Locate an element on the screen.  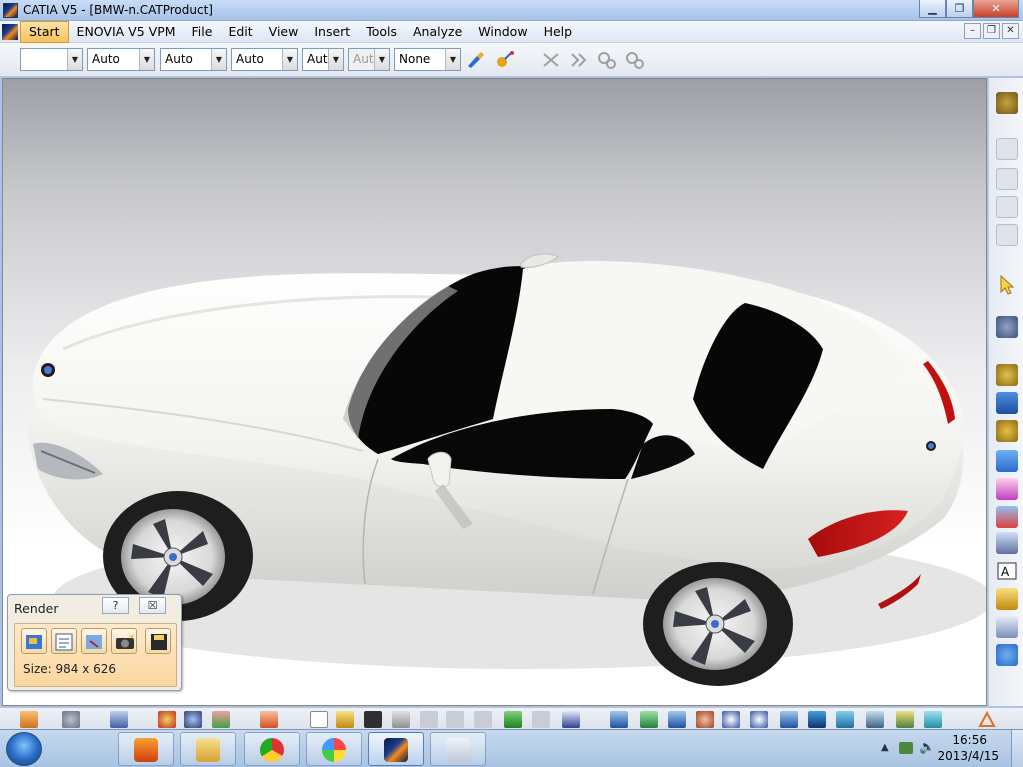
print-icon is located at coordinates (401, 719).